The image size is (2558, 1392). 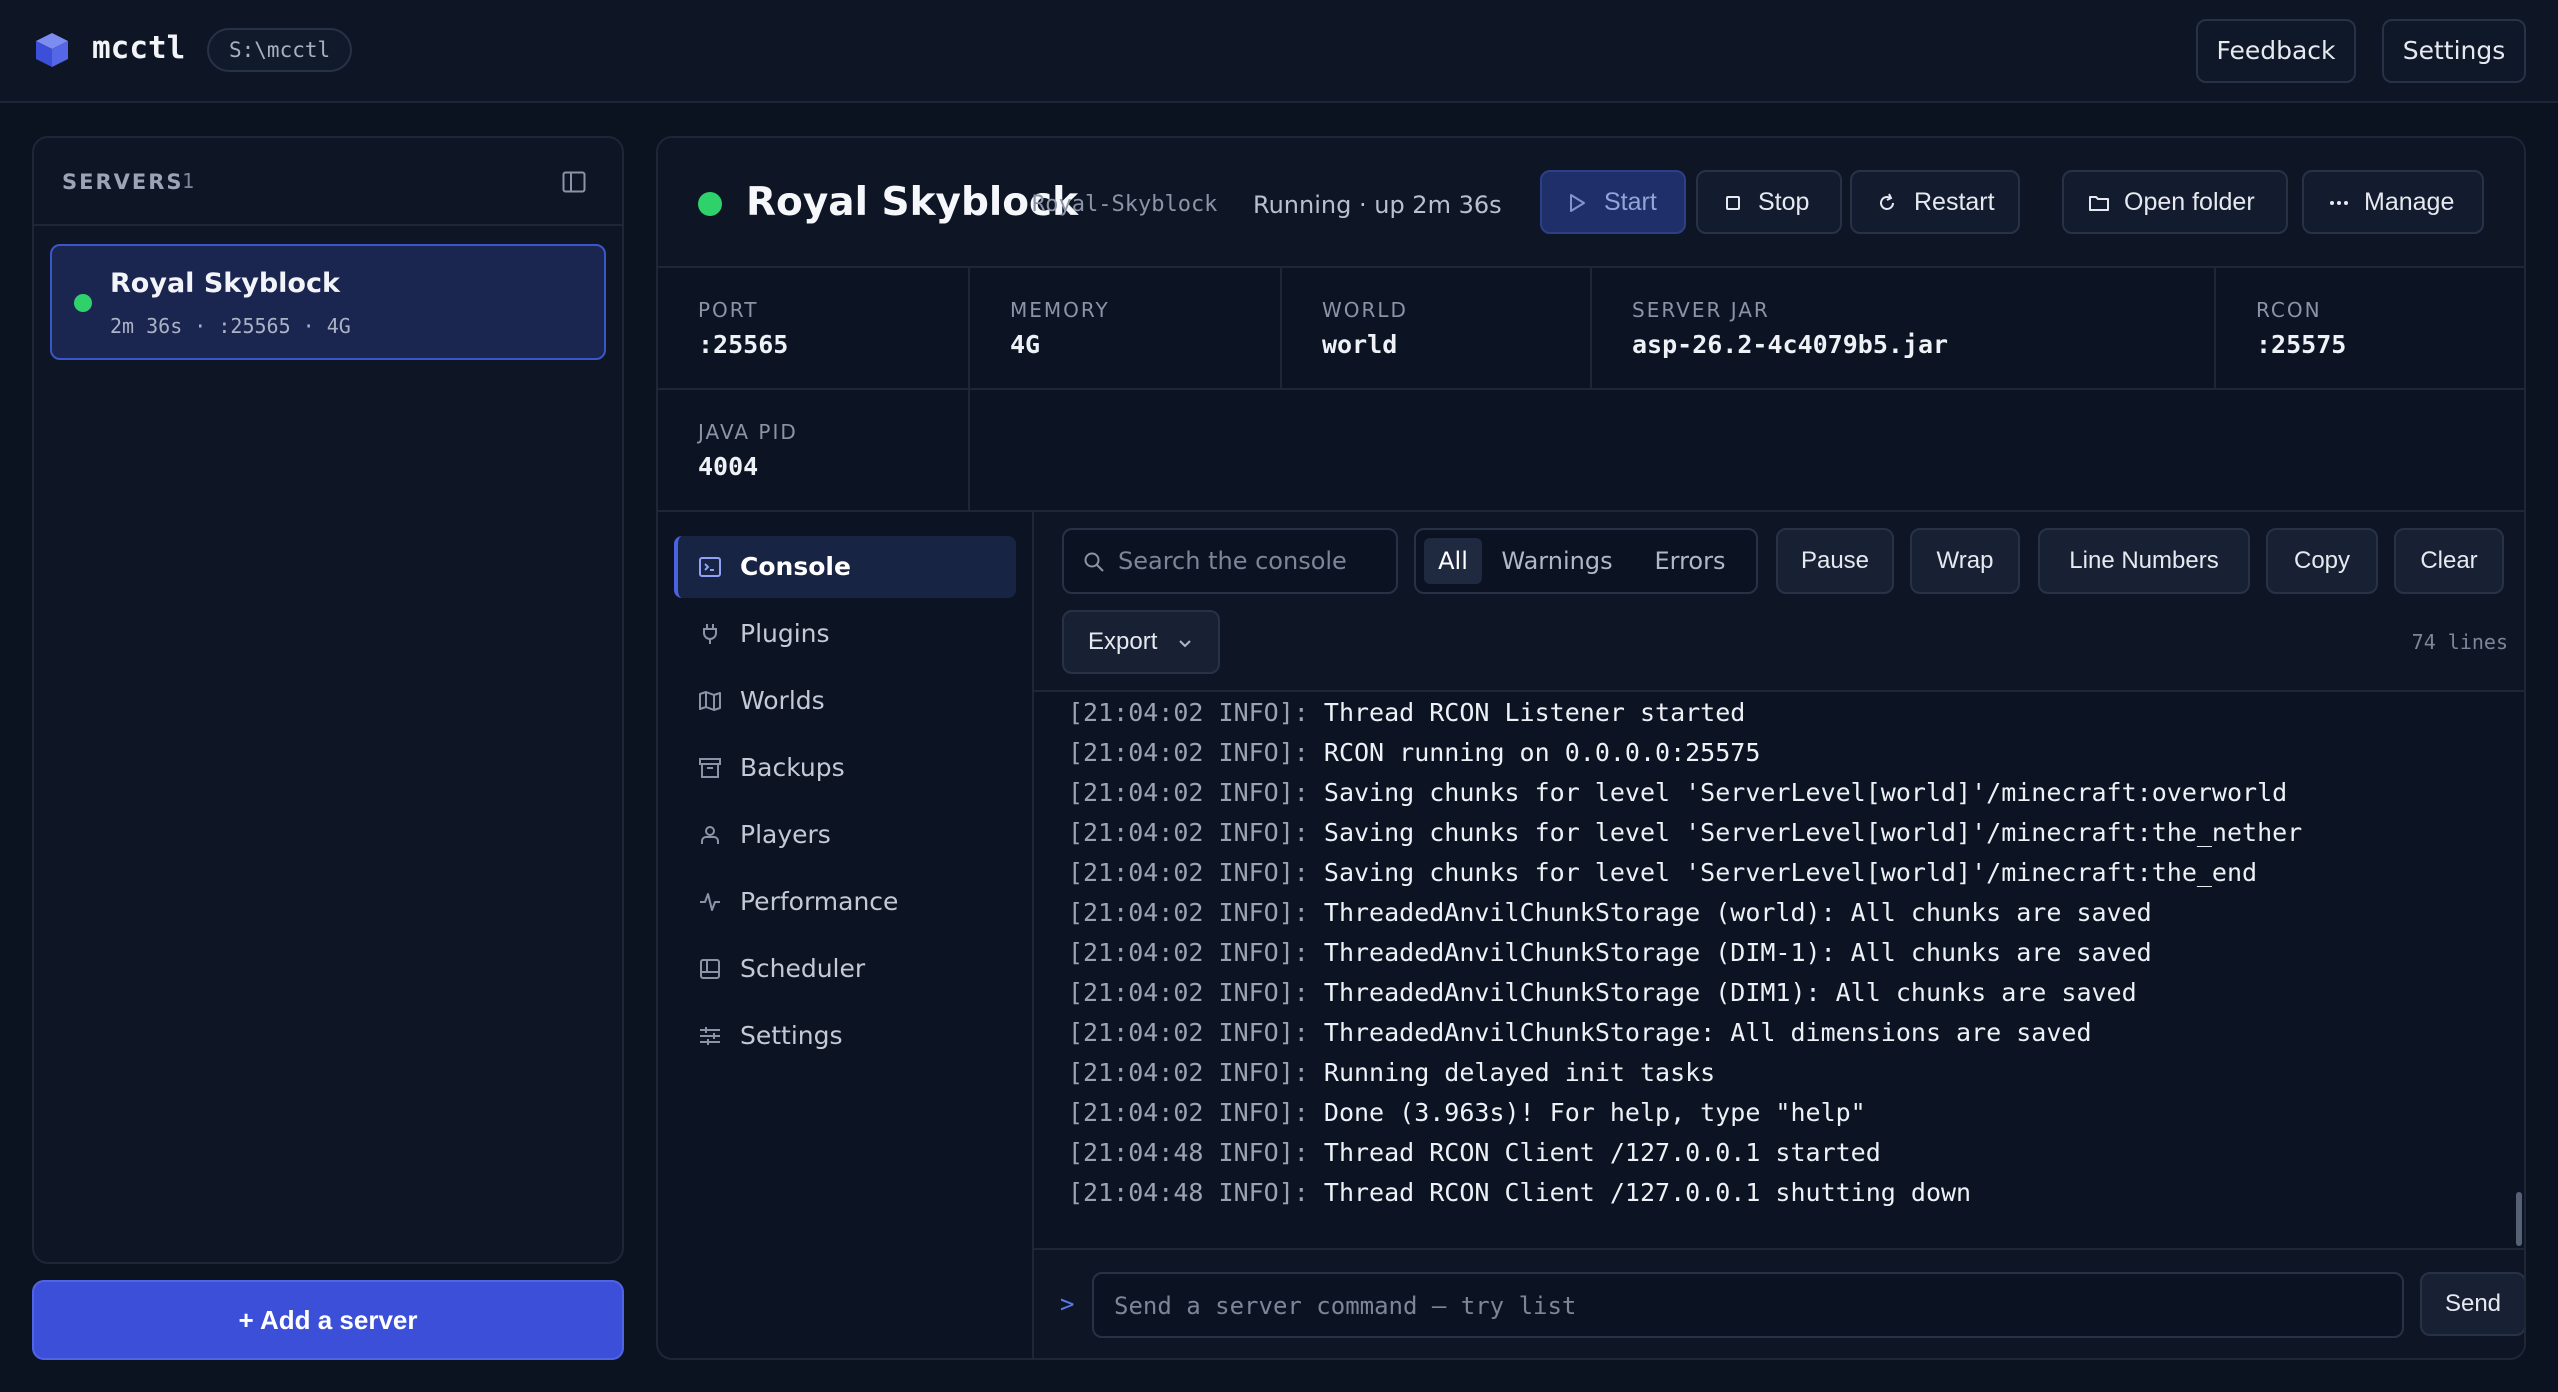 I want to click on nav-item-backups: Backups, so click(x=845, y=768).